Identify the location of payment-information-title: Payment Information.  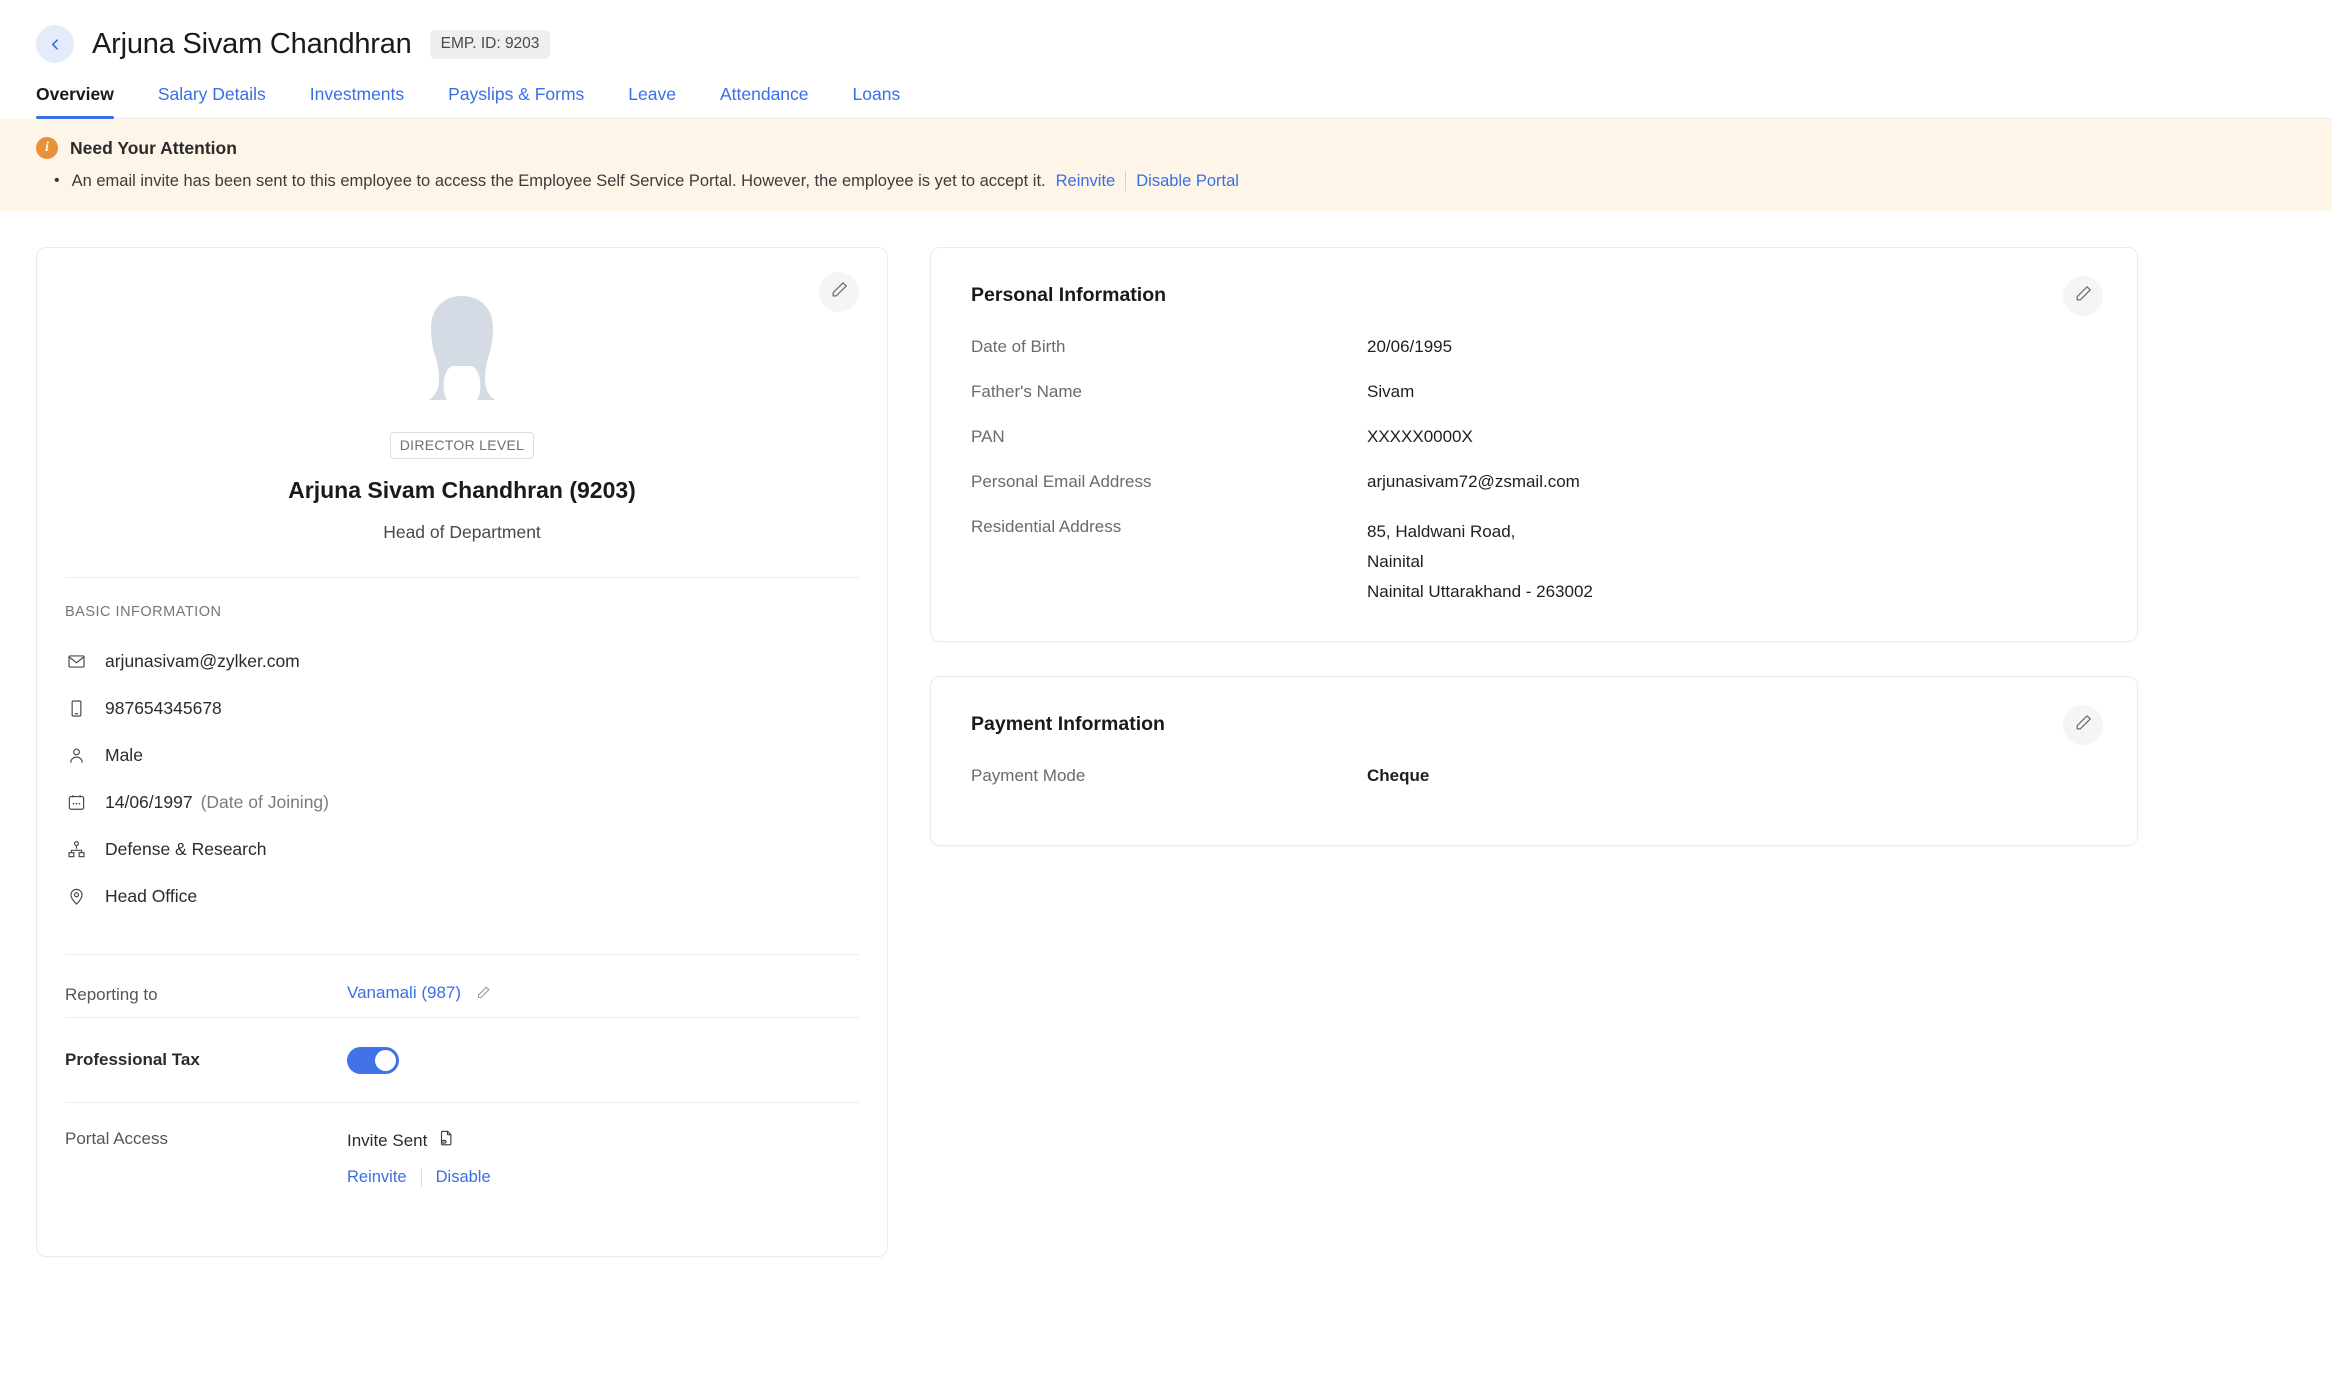
(1068, 724).